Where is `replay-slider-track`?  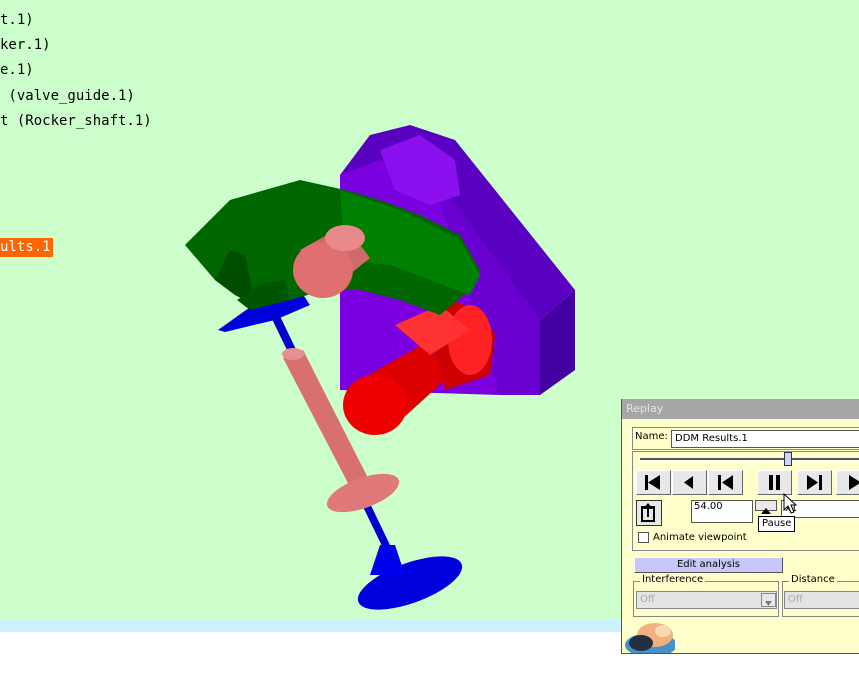 replay-slider-track is located at coordinates (749, 459).